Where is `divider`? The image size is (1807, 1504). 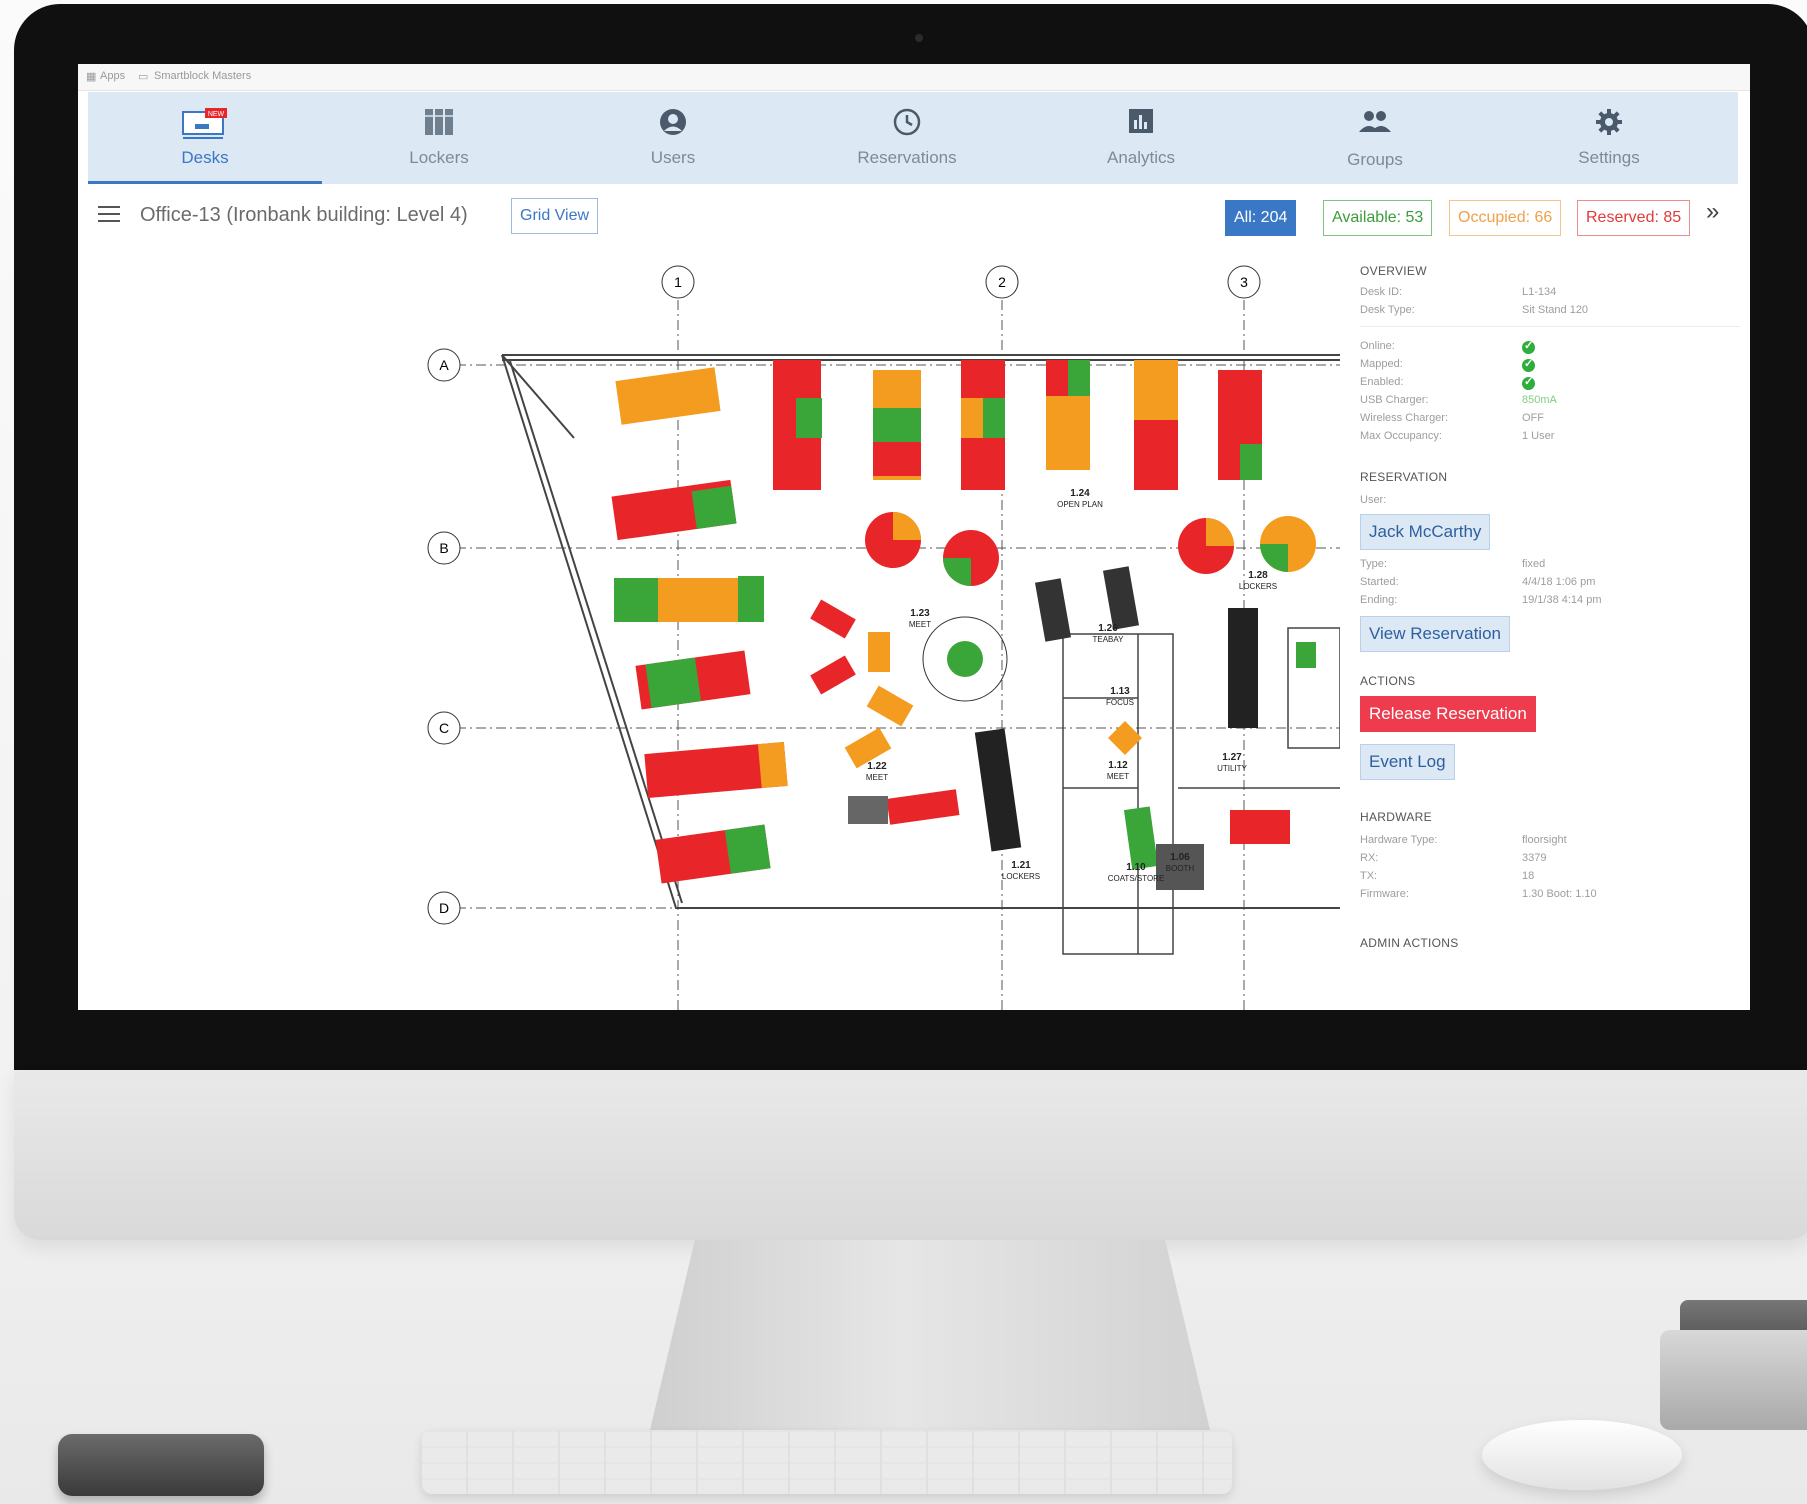
divider is located at coordinates (1550, 326).